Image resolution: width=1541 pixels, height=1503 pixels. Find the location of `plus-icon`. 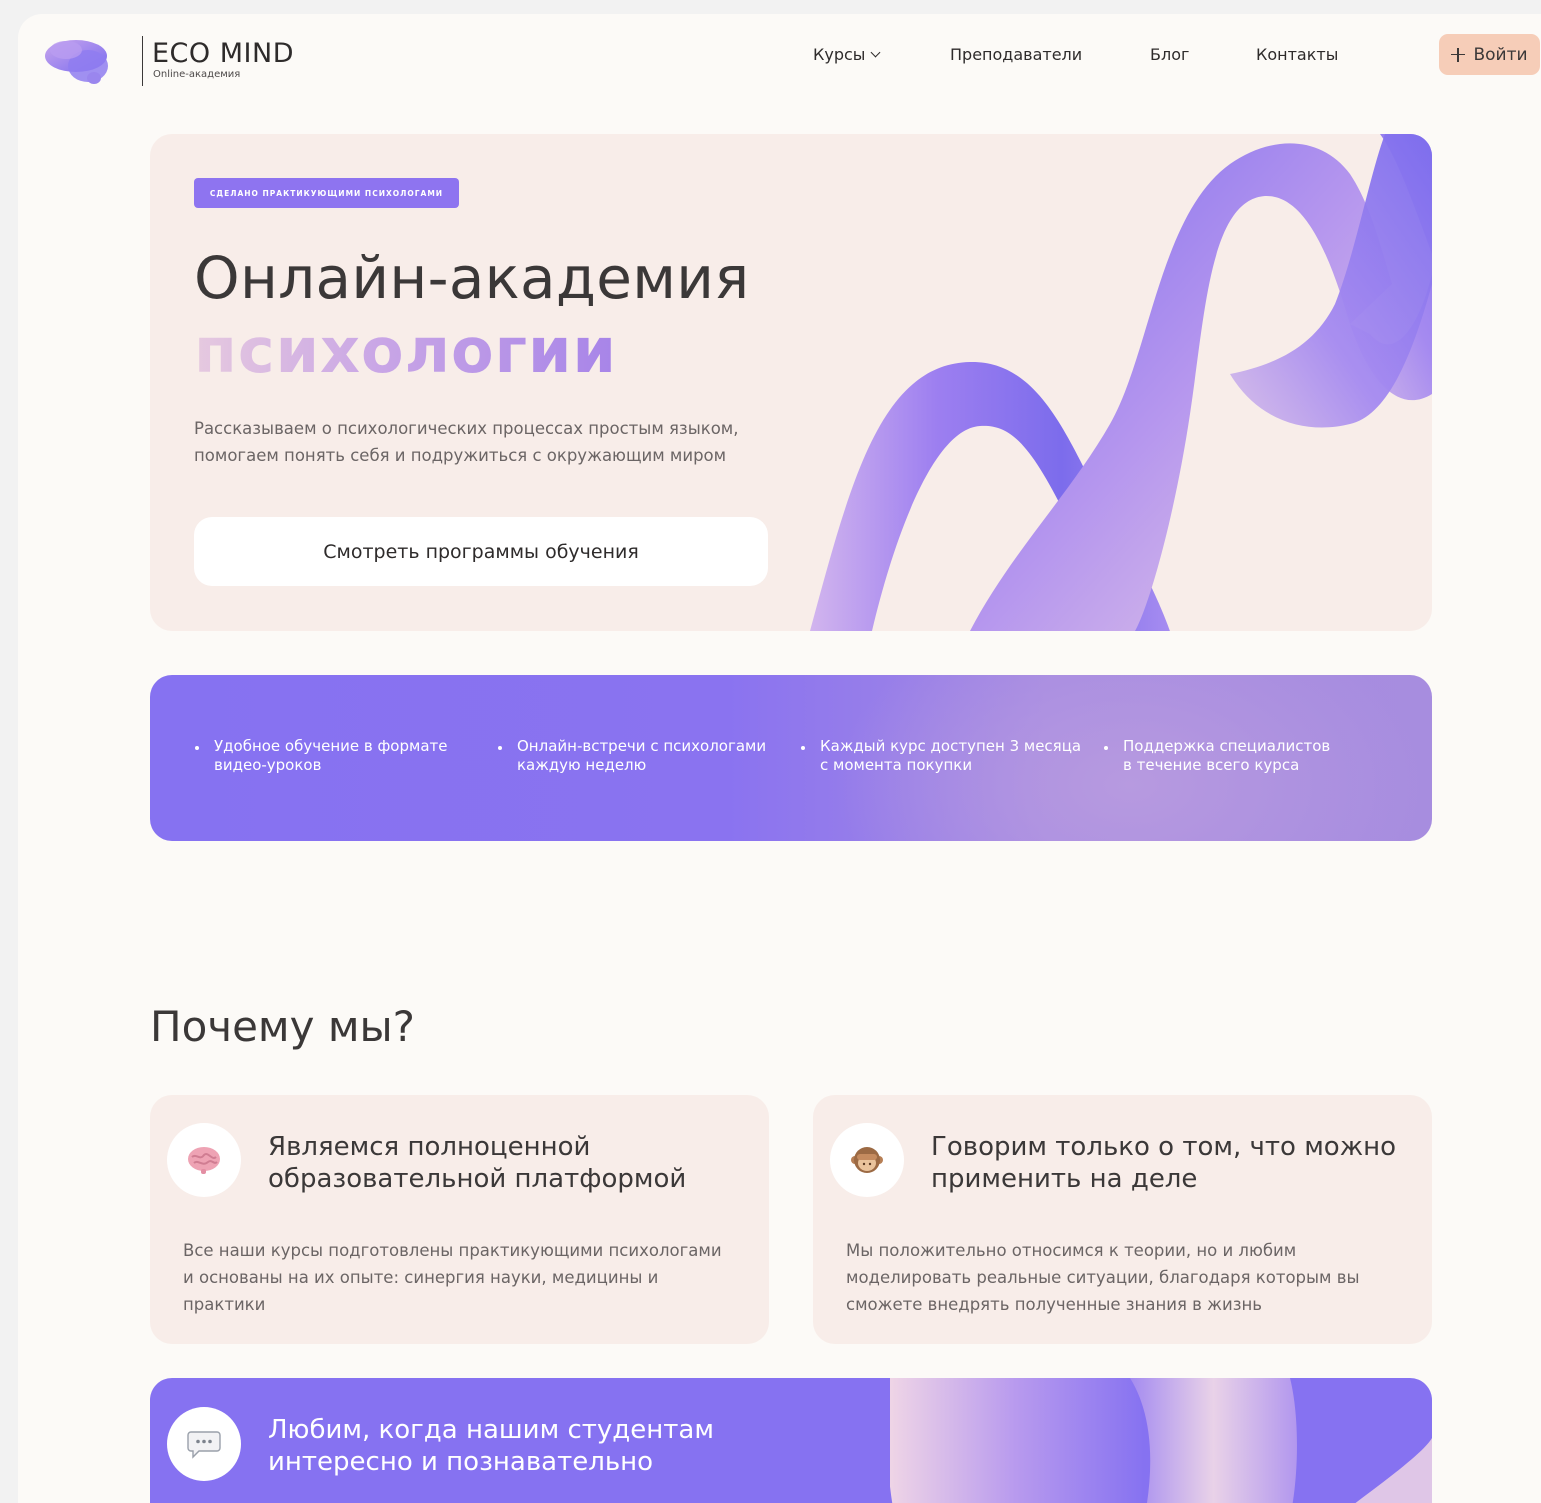

plus-icon is located at coordinates (1458, 54).